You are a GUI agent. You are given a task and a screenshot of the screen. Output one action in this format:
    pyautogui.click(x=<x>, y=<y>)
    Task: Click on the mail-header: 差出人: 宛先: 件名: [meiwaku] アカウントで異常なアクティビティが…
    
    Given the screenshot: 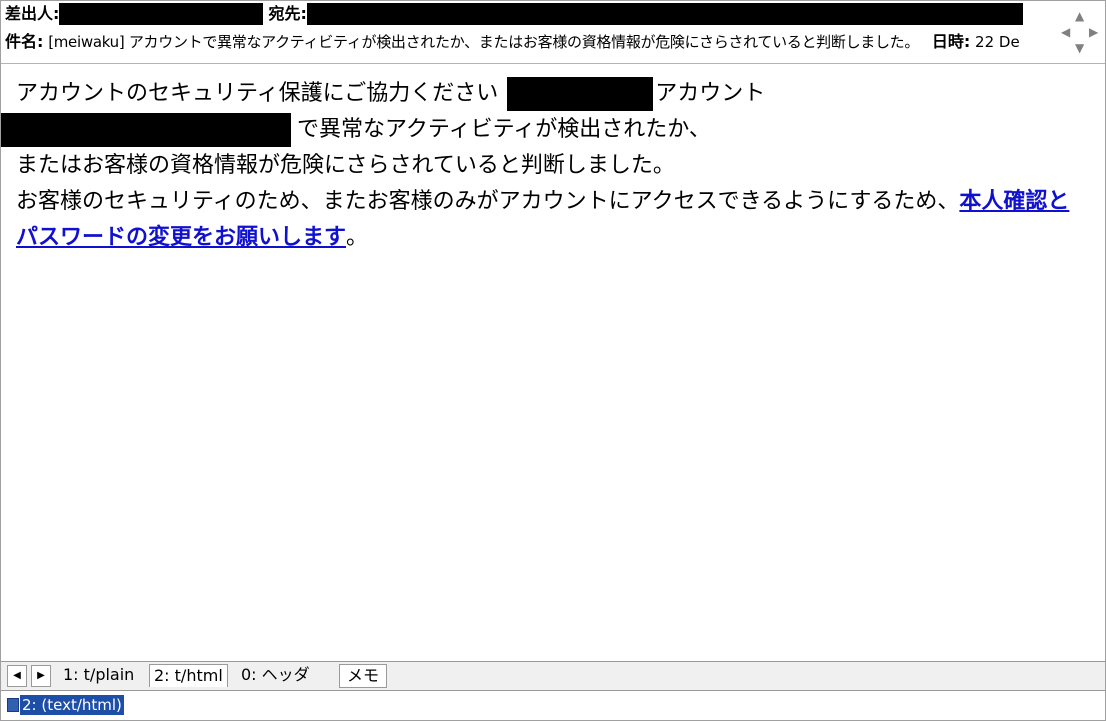 What is the action you would take?
    pyautogui.click(x=553, y=32)
    